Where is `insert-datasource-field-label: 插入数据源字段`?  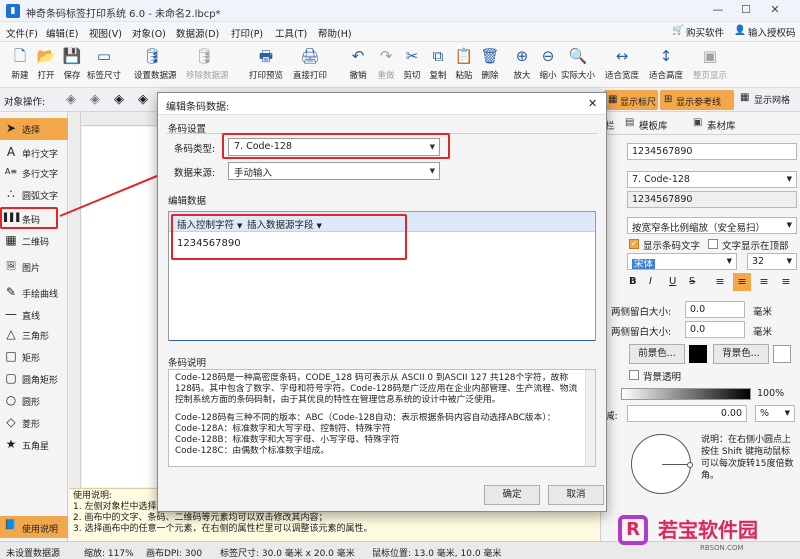 insert-datasource-field-label: 插入数据源字段 is located at coordinates (280, 225).